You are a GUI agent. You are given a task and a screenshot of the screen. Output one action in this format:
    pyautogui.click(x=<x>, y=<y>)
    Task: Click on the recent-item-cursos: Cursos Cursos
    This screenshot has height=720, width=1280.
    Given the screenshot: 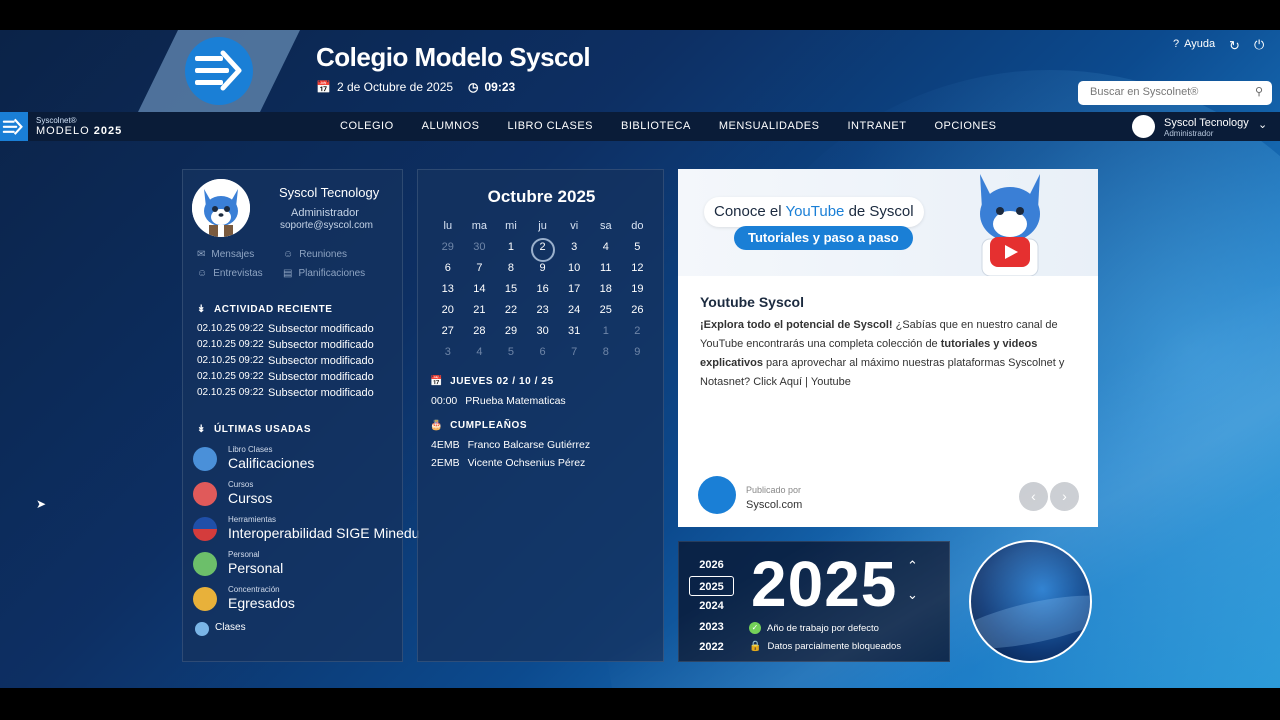 What is the action you would take?
    pyautogui.click(x=300, y=497)
    